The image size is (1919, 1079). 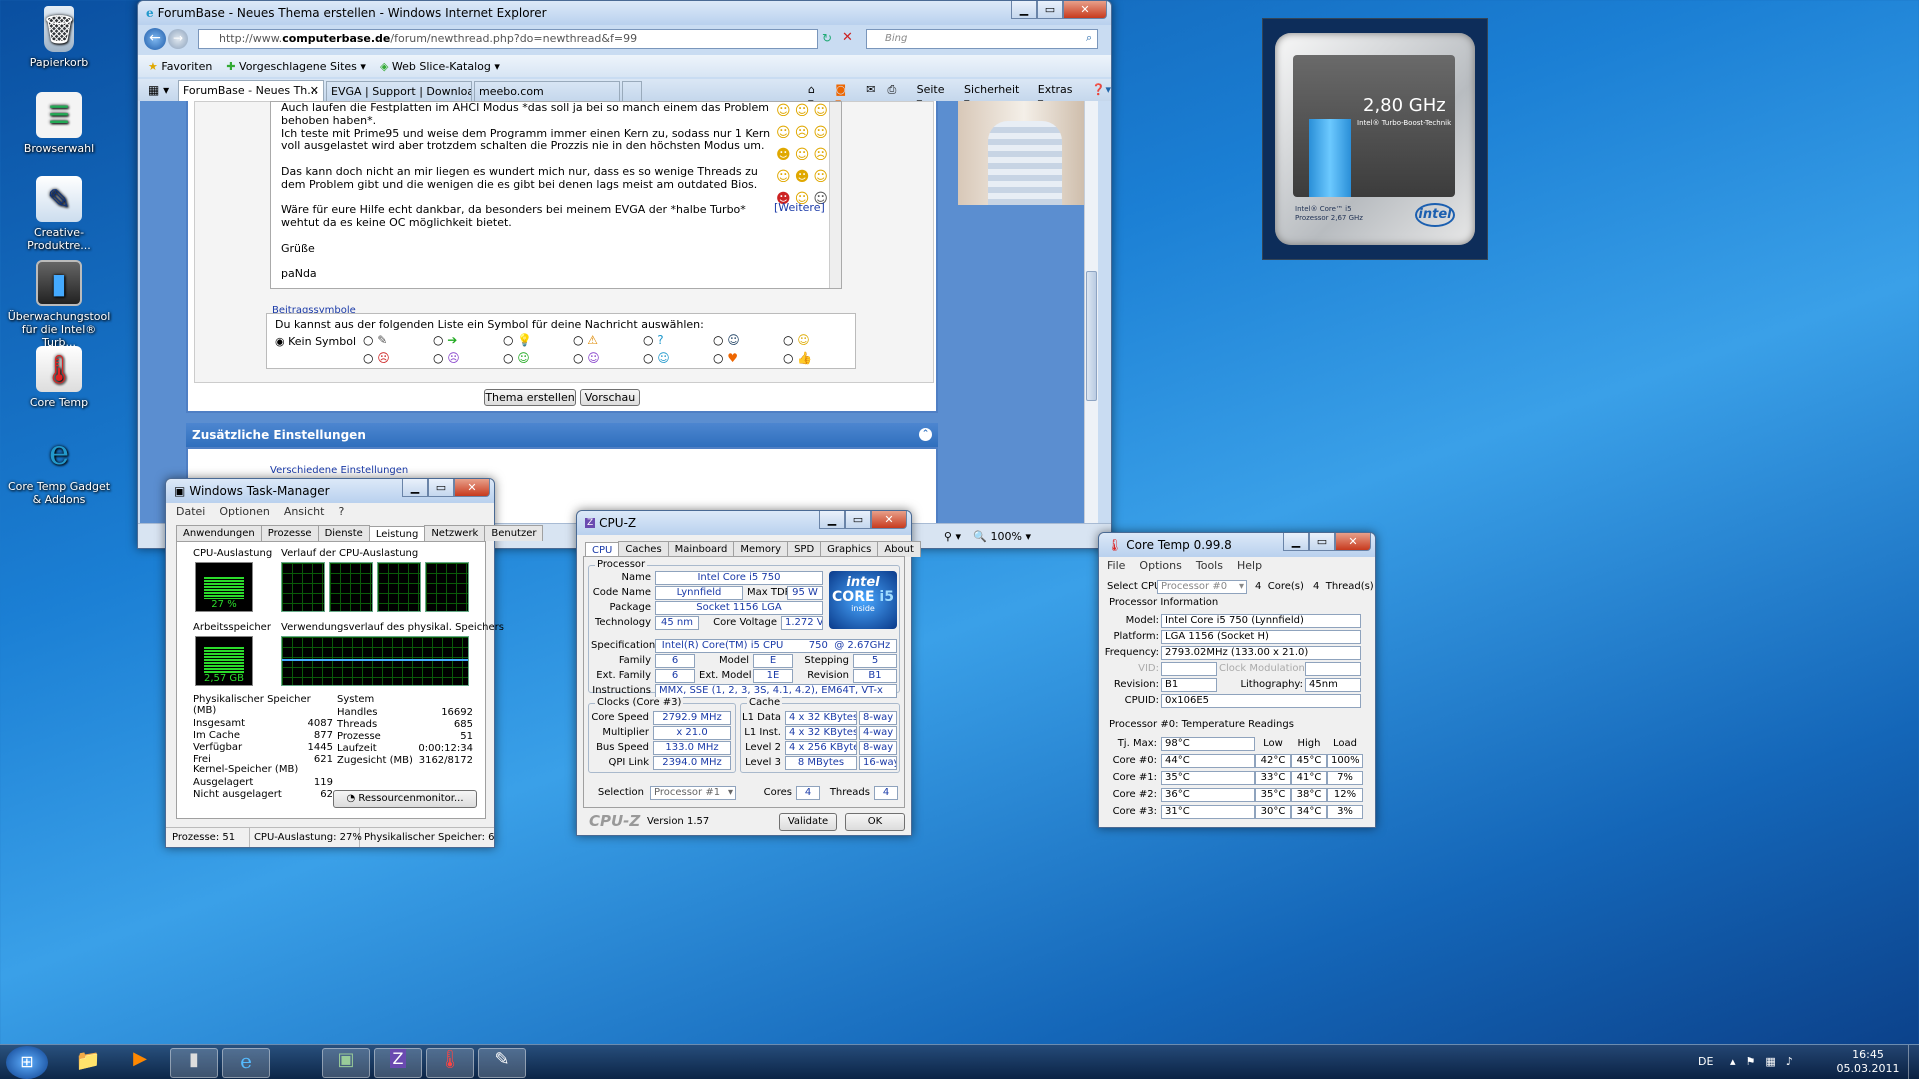 I want to click on clock: 16:45 05.03.2011, so click(x=1868, y=1062).